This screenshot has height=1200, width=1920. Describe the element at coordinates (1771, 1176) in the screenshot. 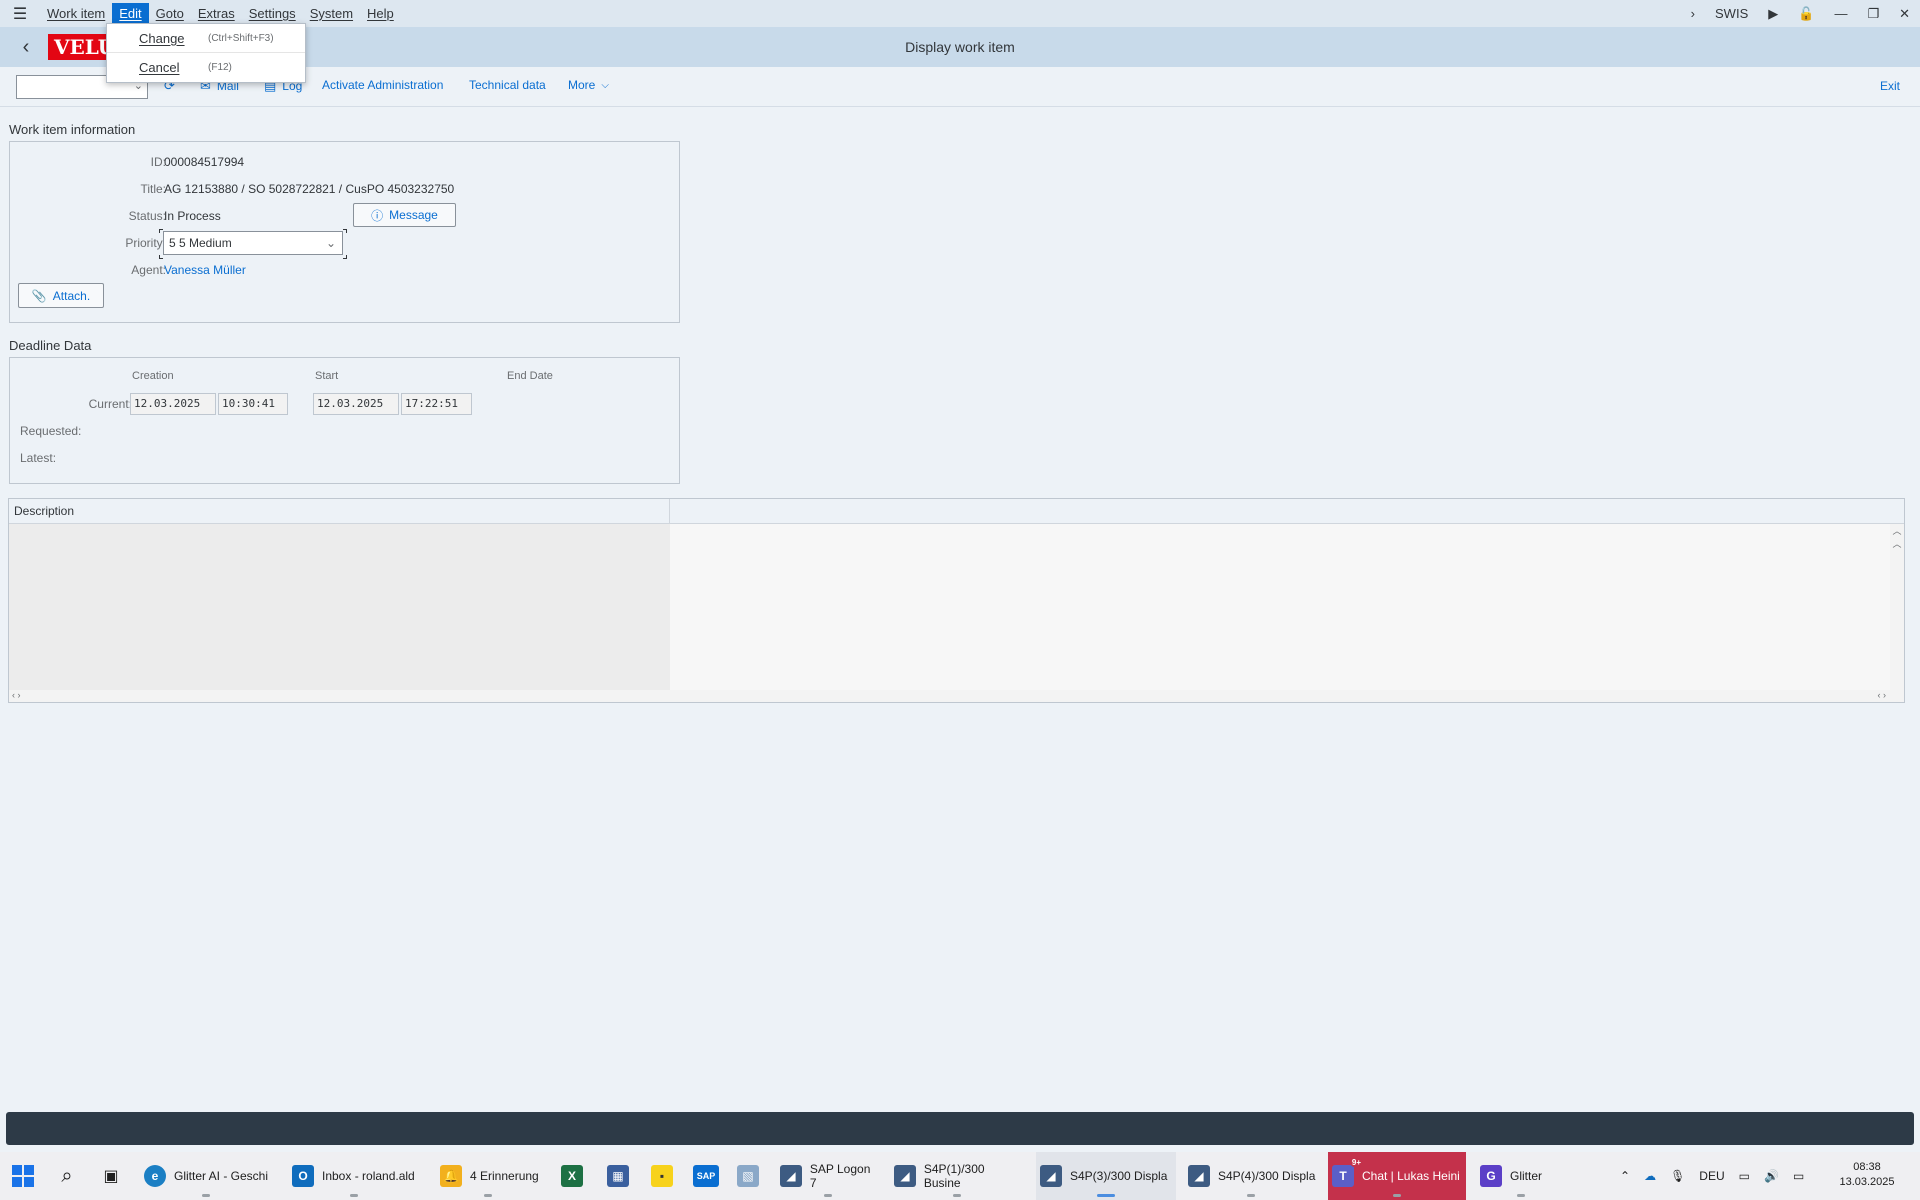

I see `volume-icon: 🔊` at that location.